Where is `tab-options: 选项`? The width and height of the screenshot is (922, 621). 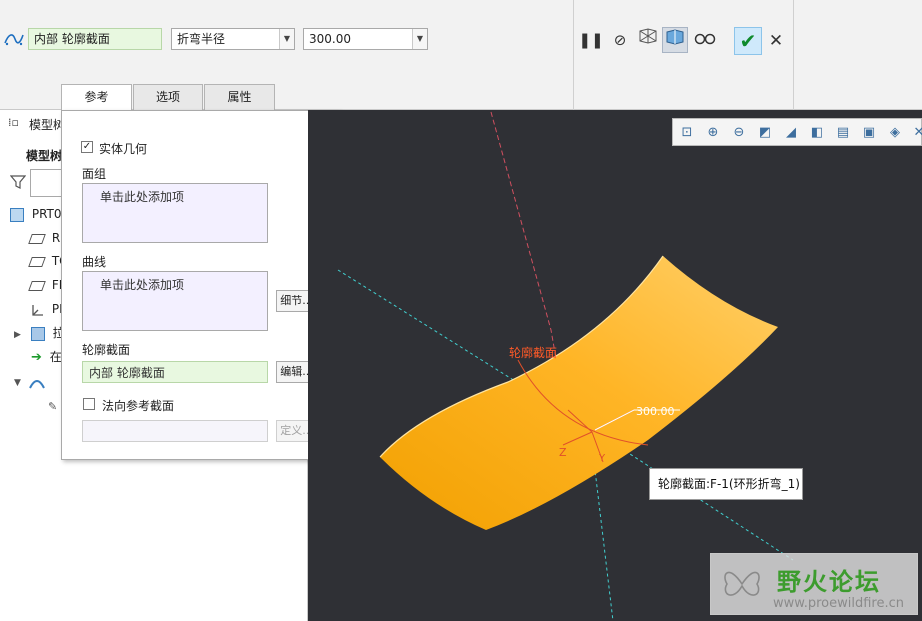 tab-options: 选项 is located at coordinates (168, 97).